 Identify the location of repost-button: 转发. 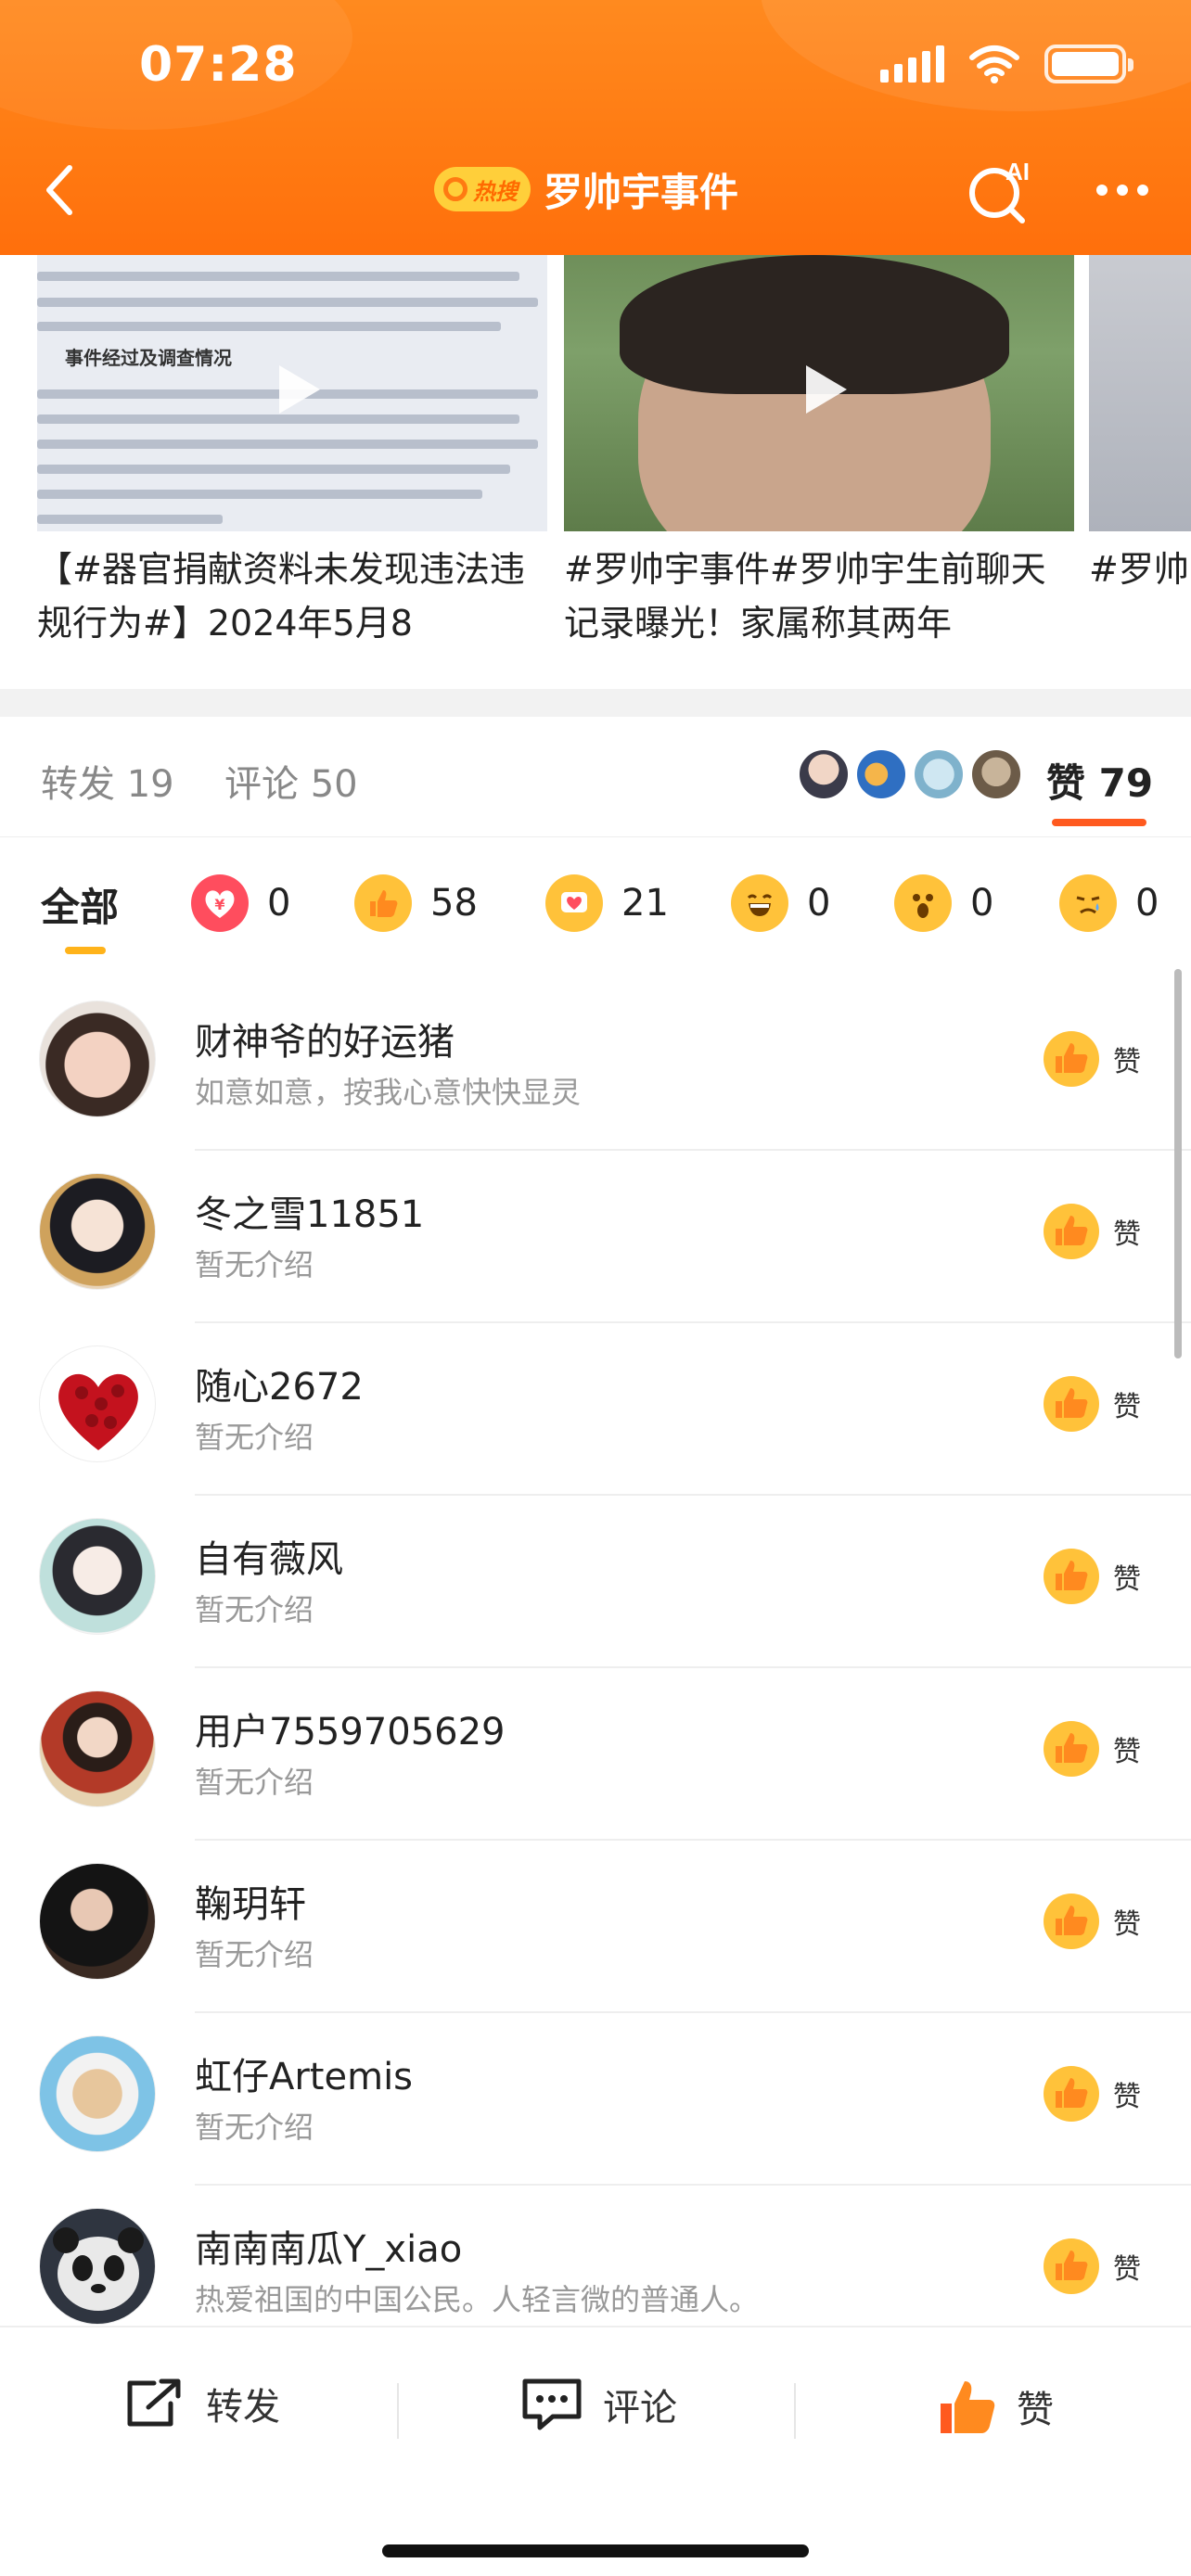
(201, 2404).